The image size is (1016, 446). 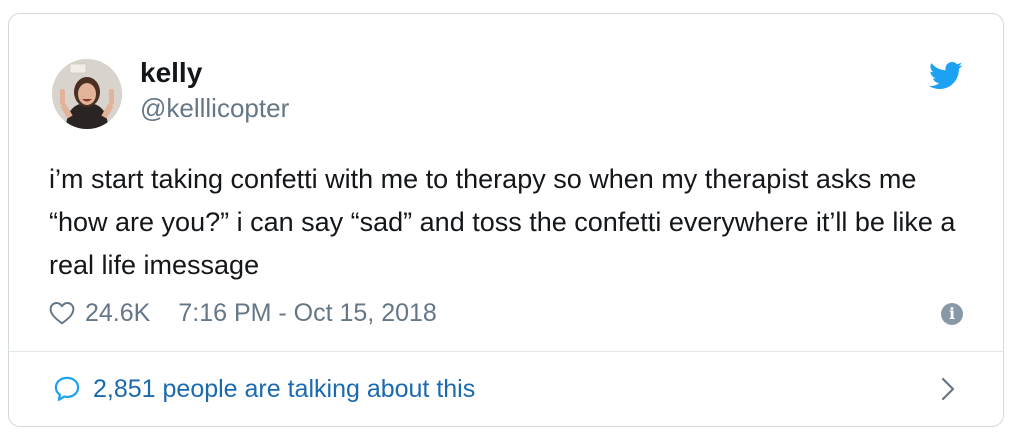 I want to click on chevron-right-icon, so click(x=948, y=389).